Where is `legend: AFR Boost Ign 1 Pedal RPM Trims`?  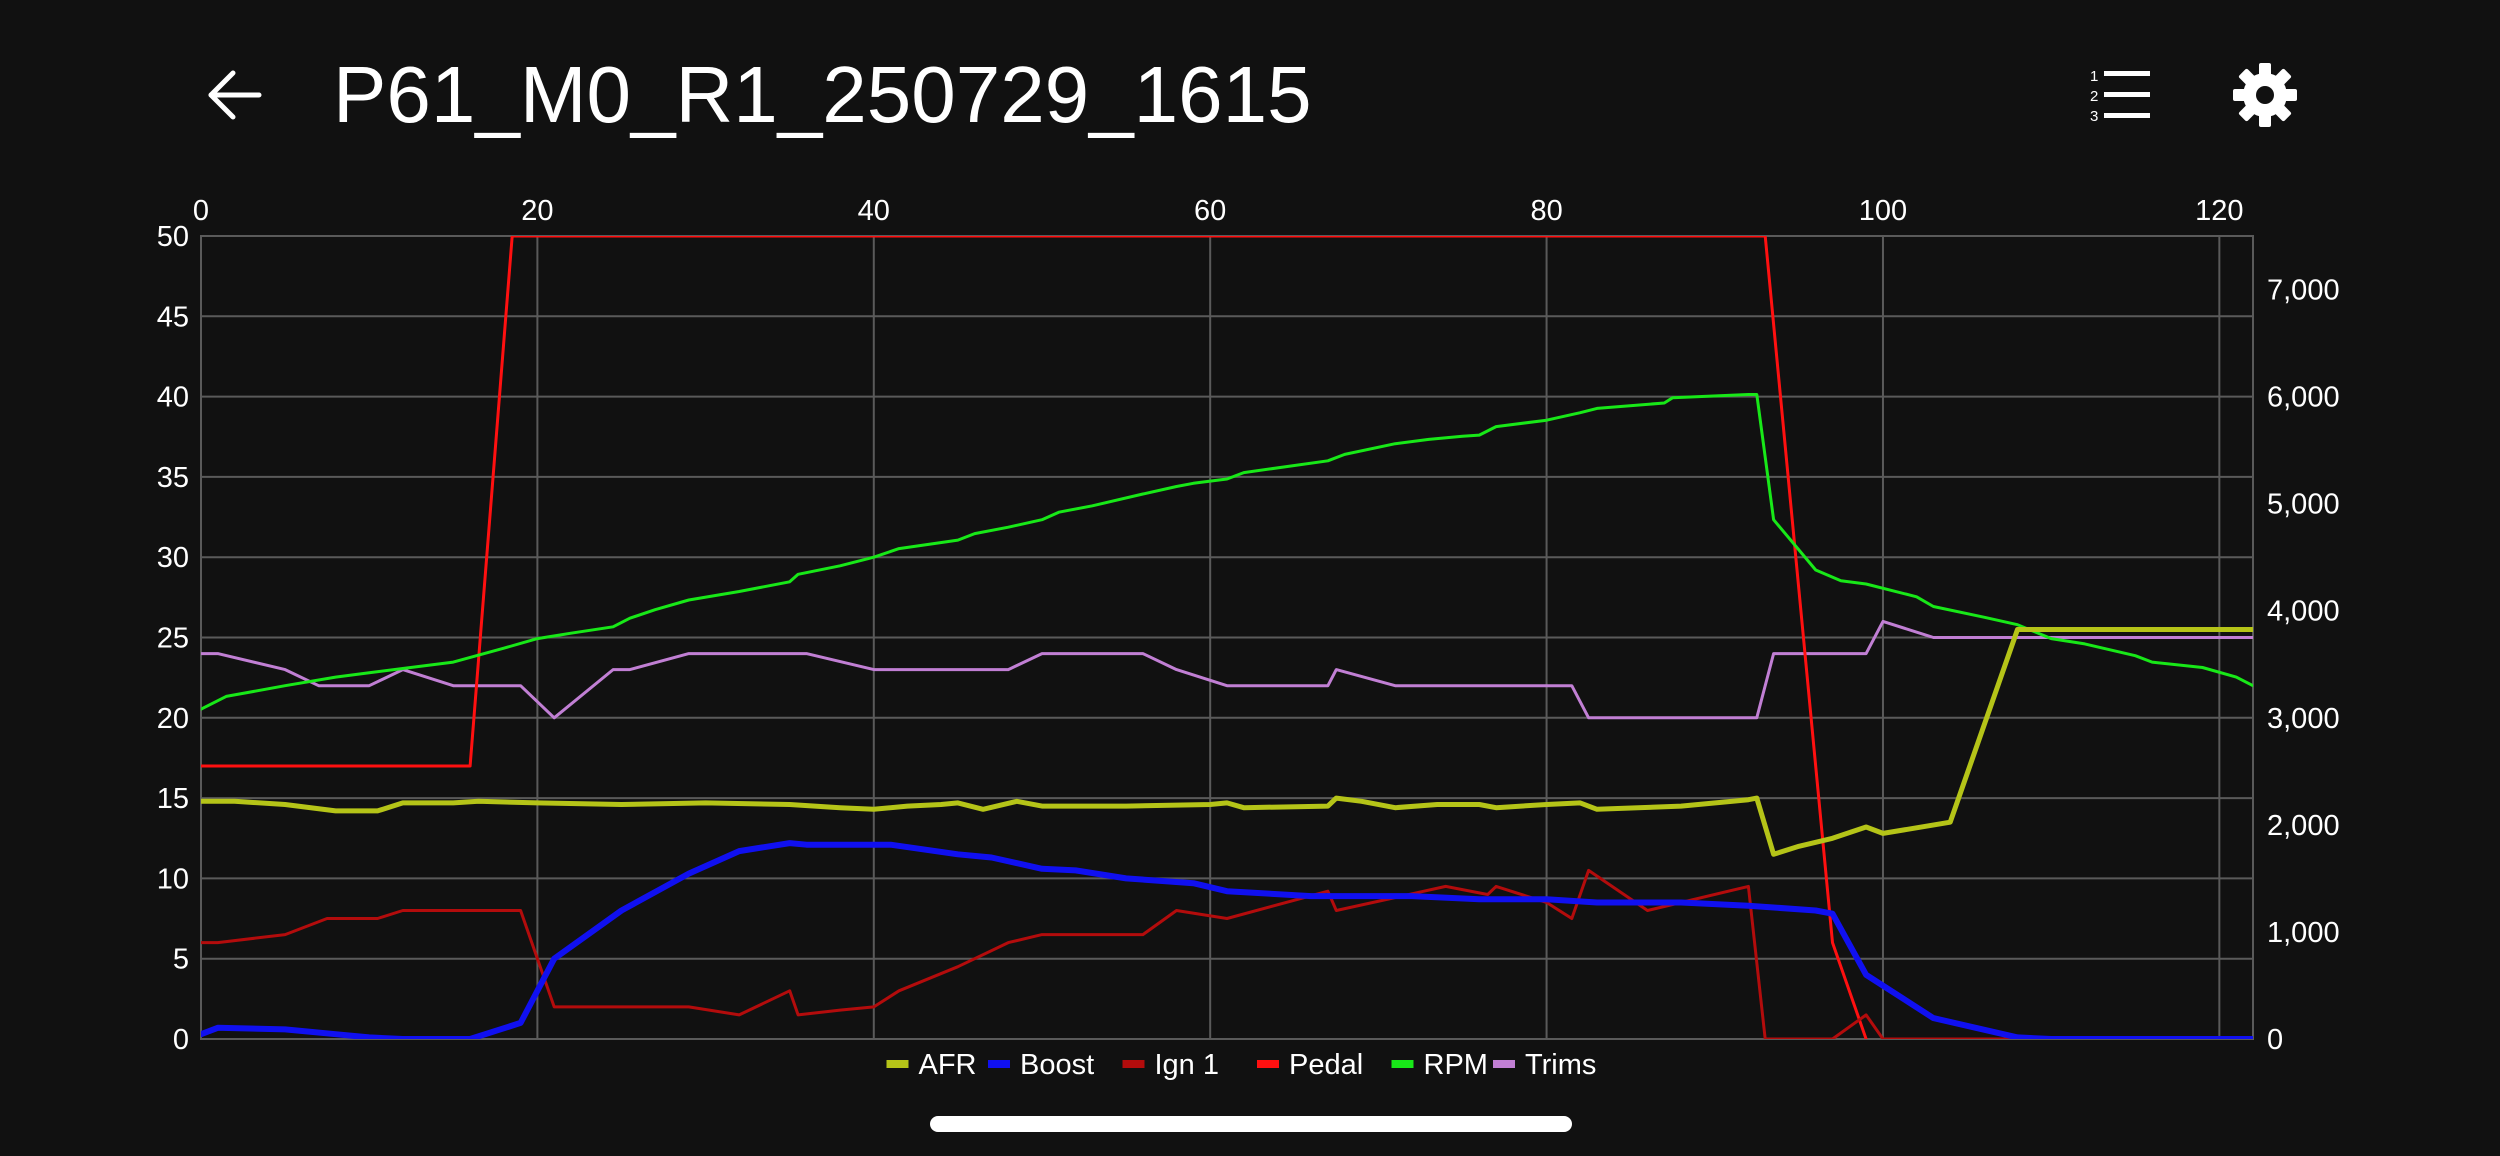 legend: AFR Boost Ign 1 Pedal RPM Trims is located at coordinates (1241, 1065).